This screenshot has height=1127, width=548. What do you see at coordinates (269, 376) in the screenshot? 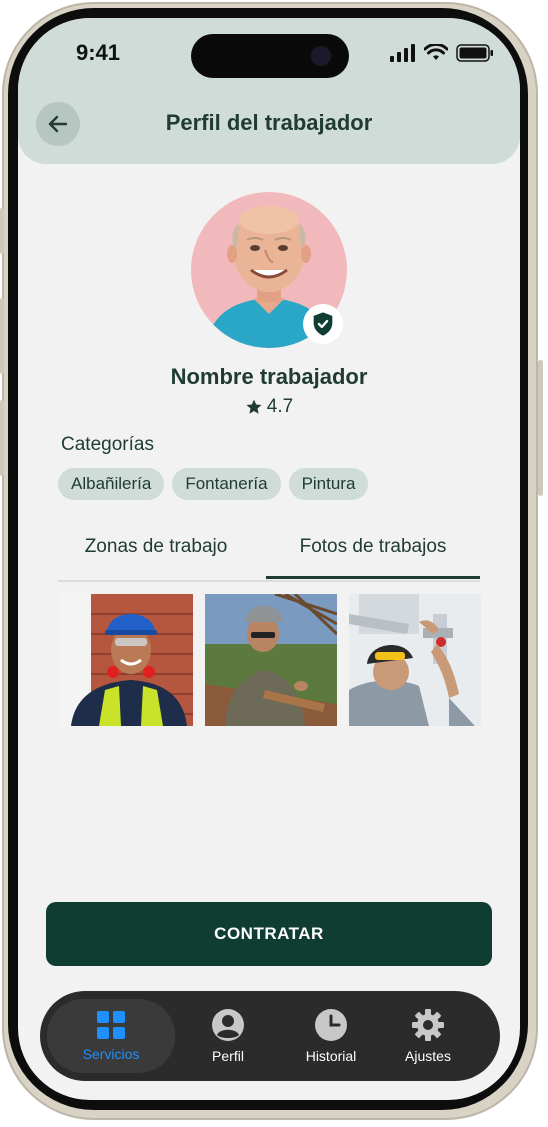
I see `worker-name: Nombre trabajador` at bounding box center [269, 376].